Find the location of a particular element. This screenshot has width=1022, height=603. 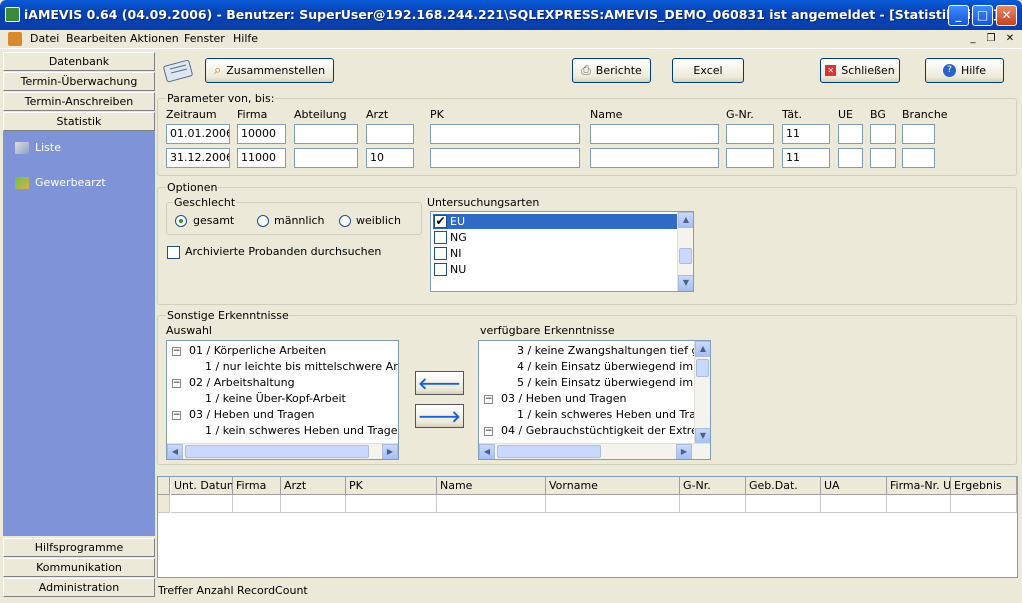

param-ue-bis-input is located at coordinates (850, 158).